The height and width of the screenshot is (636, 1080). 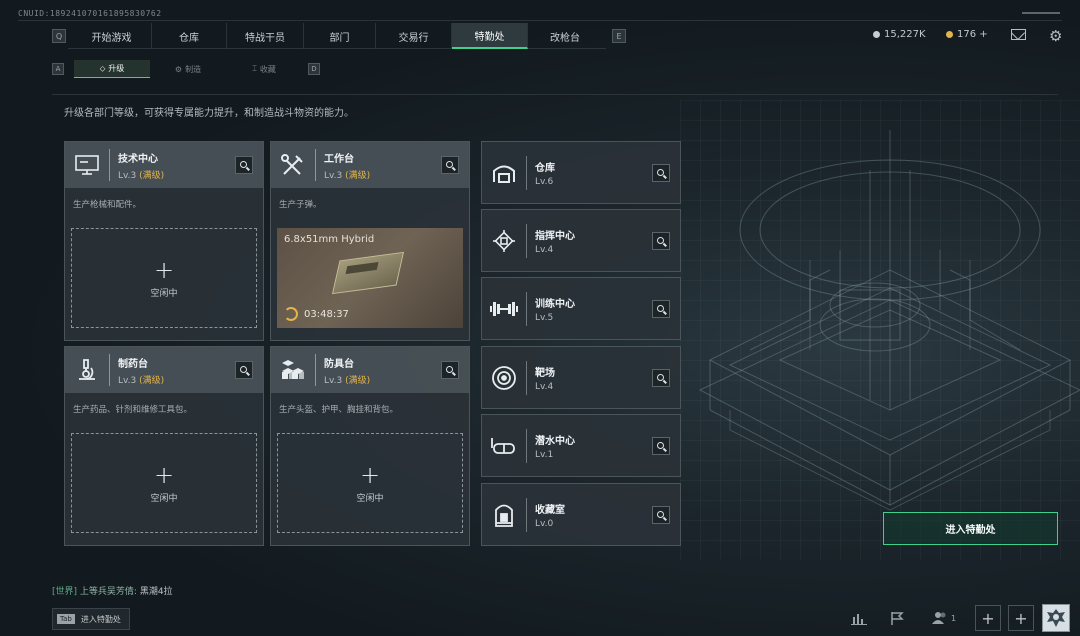 I want to click on chat-message: [世界] 上等兵吴芳倩: 黑潮4拉, so click(x=112, y=590).